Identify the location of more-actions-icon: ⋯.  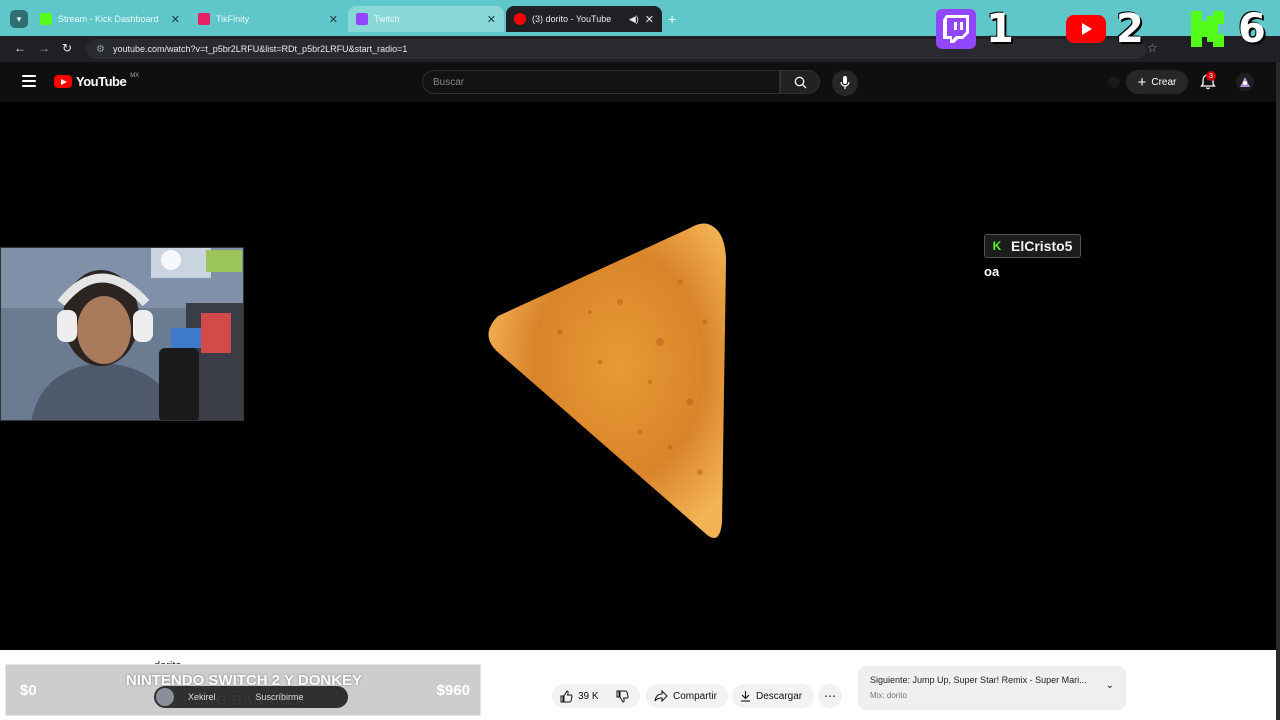
(830, 696).